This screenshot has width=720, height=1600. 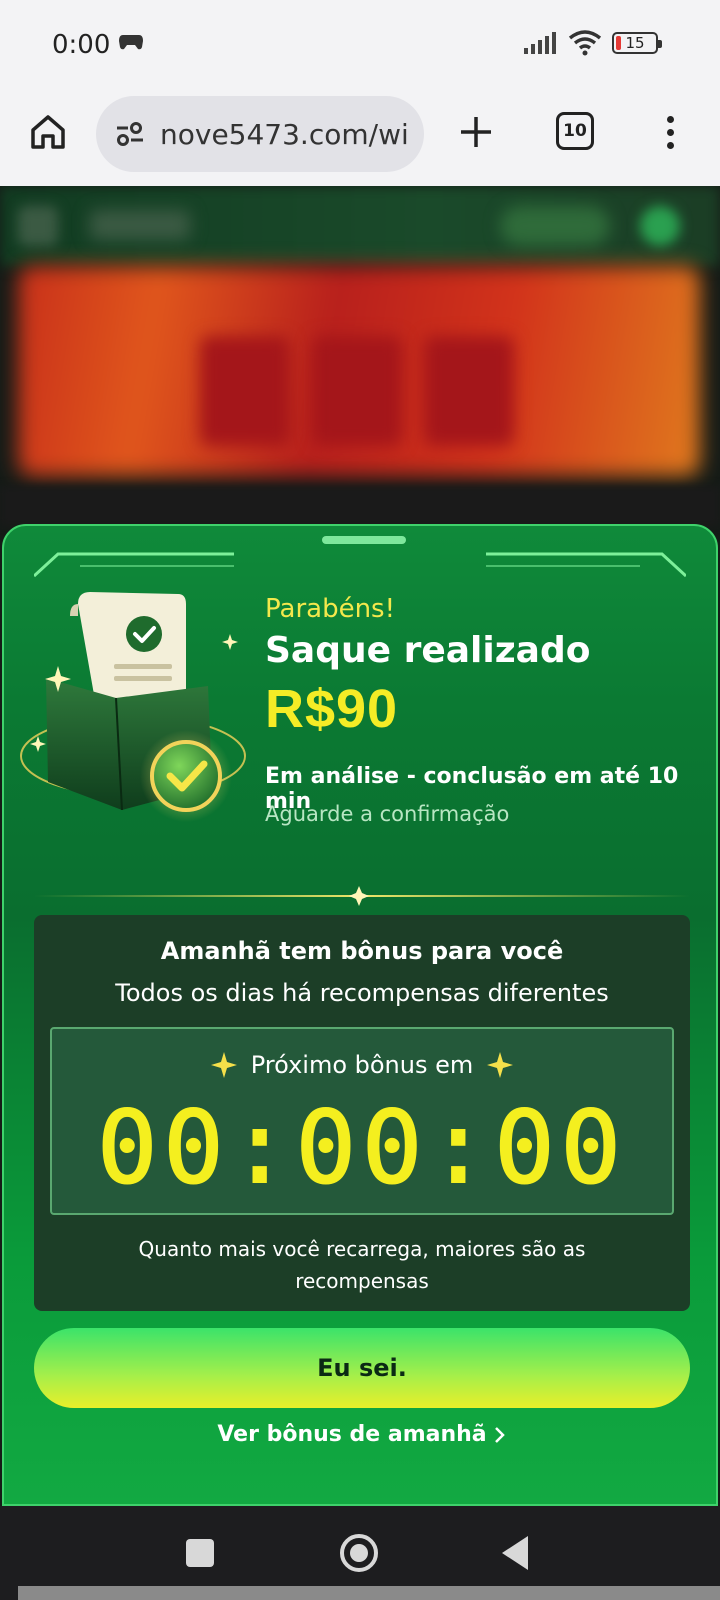 I want to click on battery-level: 15, so click(x=635, y=43).